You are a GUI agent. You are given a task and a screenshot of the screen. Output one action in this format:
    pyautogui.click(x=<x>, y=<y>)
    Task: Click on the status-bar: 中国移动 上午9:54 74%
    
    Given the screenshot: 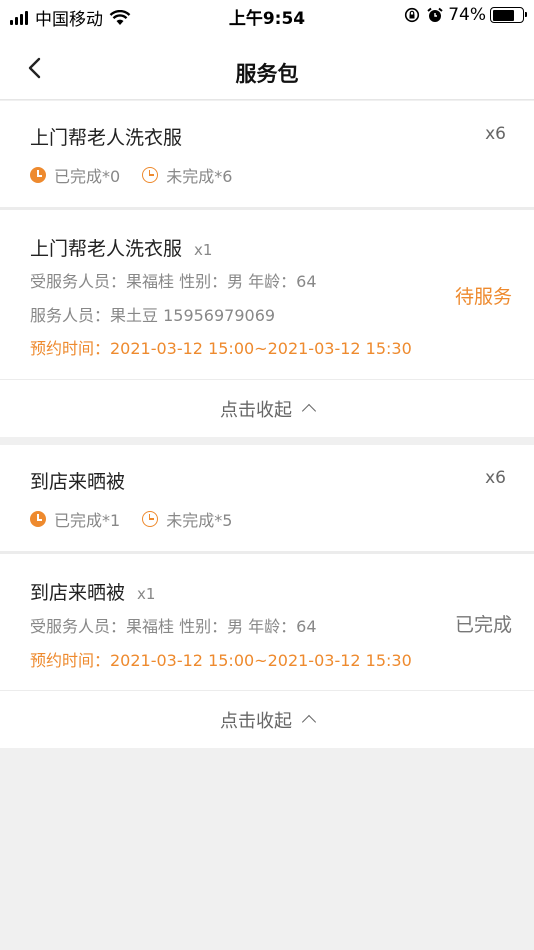 What is the action you would take?
    pyautogui.click(x=267, y=15)
    